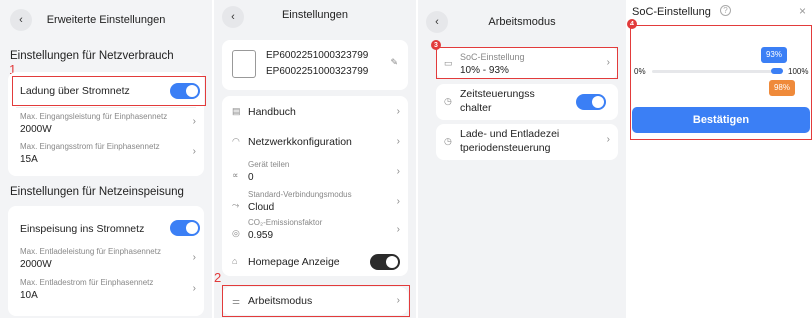 Image resolution: width=812 pixels, height=318 pixels. Describe the element at coordinates (261, 235) in the screenshot. I see `co2-value: 0.959` at that location.